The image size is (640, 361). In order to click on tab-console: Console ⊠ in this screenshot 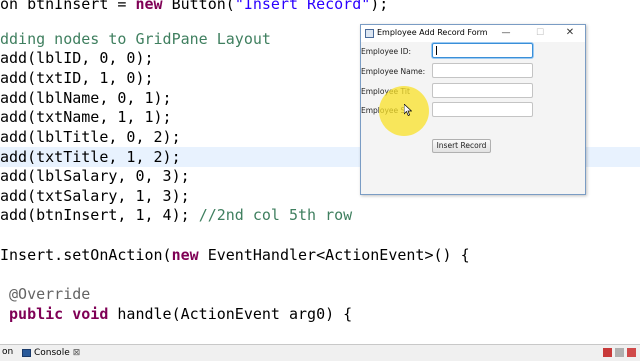, I will do `click(51, 352)`.